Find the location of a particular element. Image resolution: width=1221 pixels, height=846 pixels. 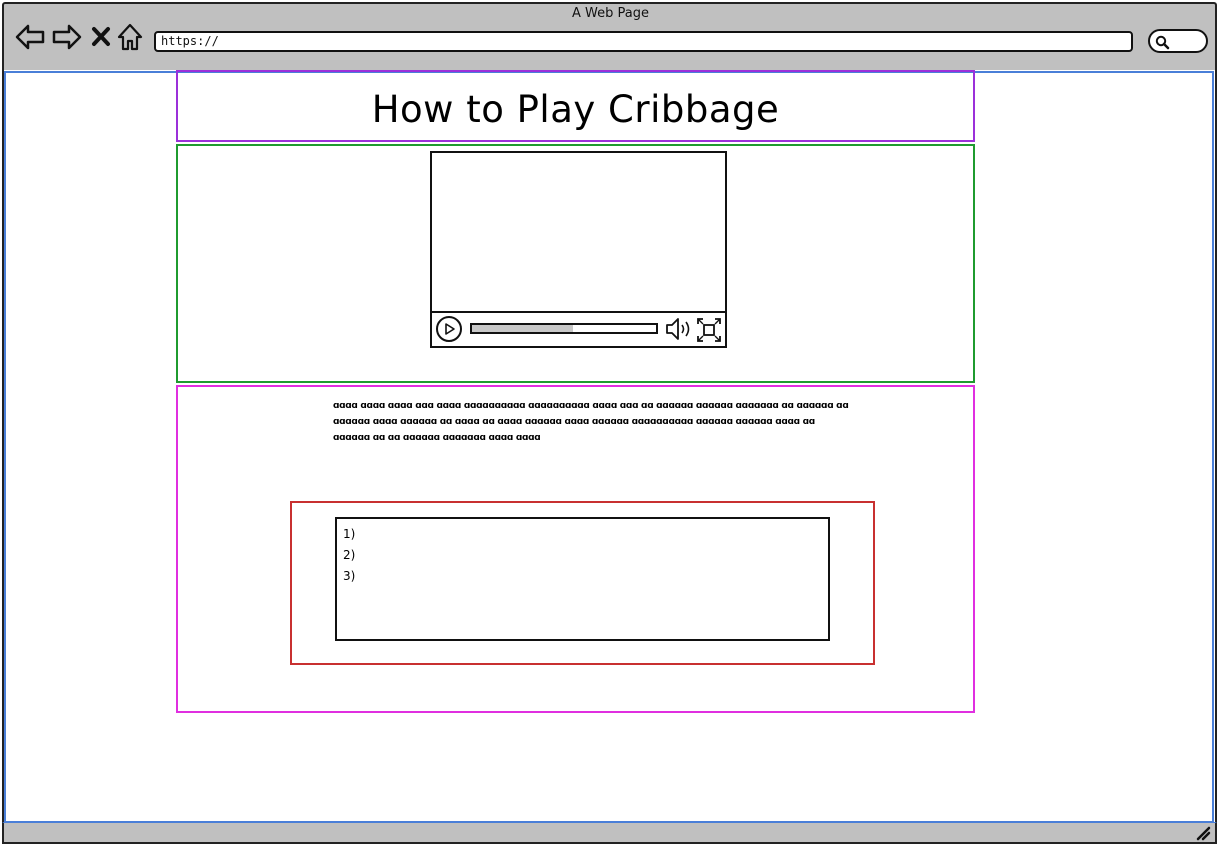

status-bar is located at coordinates (609, 833).